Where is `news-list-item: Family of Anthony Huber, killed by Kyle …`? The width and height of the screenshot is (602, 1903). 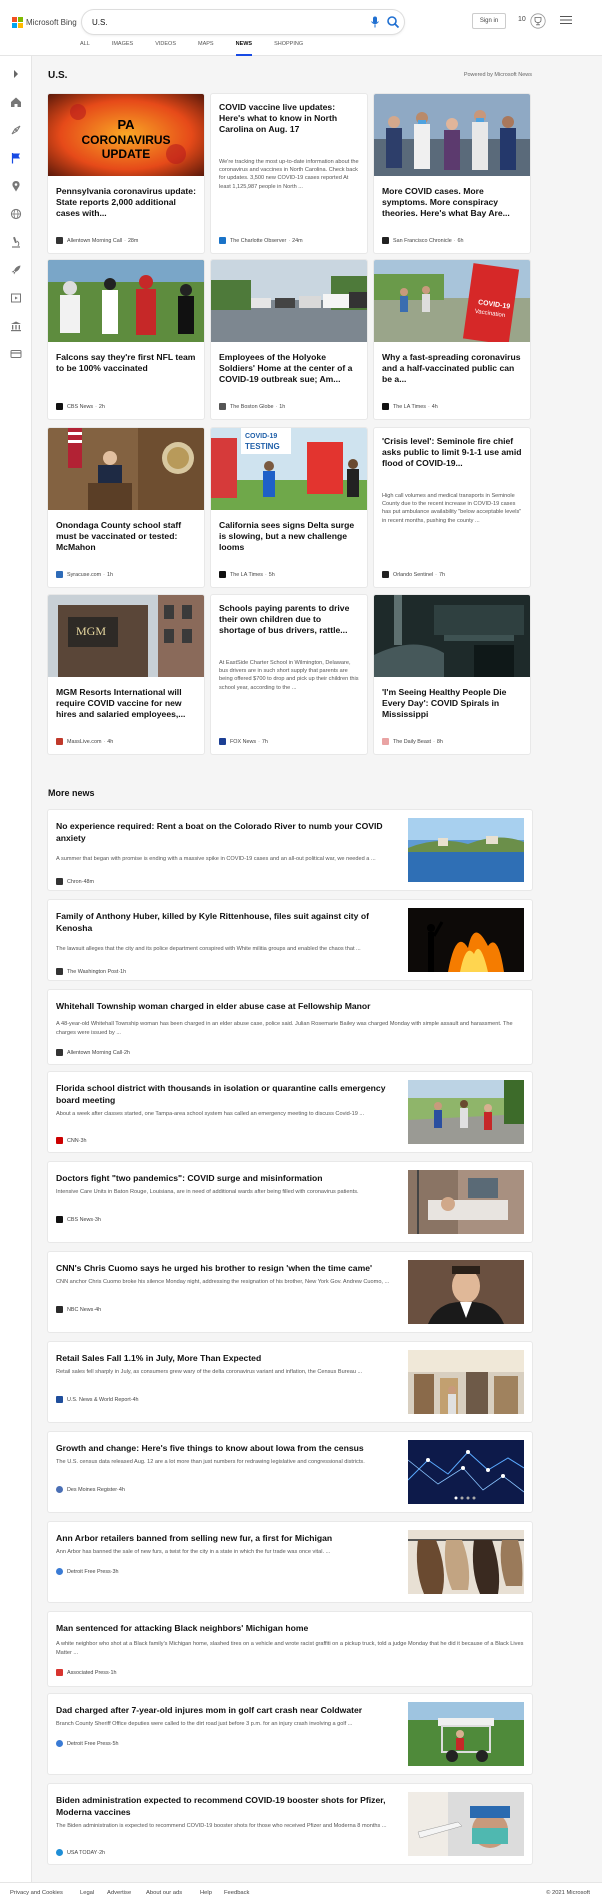
news-list-item: Family of Anthony Huber, killed by Kyle … is located at coordinates (290, 940).